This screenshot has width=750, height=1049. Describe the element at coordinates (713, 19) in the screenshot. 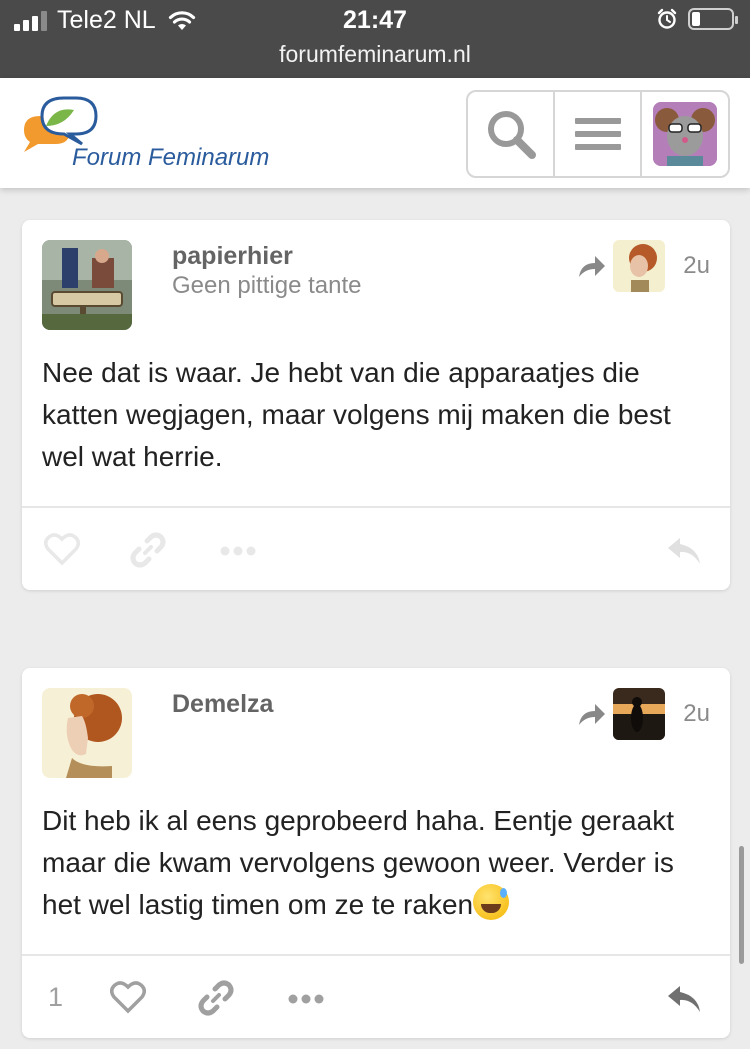

I see `battery-icon` at that location.